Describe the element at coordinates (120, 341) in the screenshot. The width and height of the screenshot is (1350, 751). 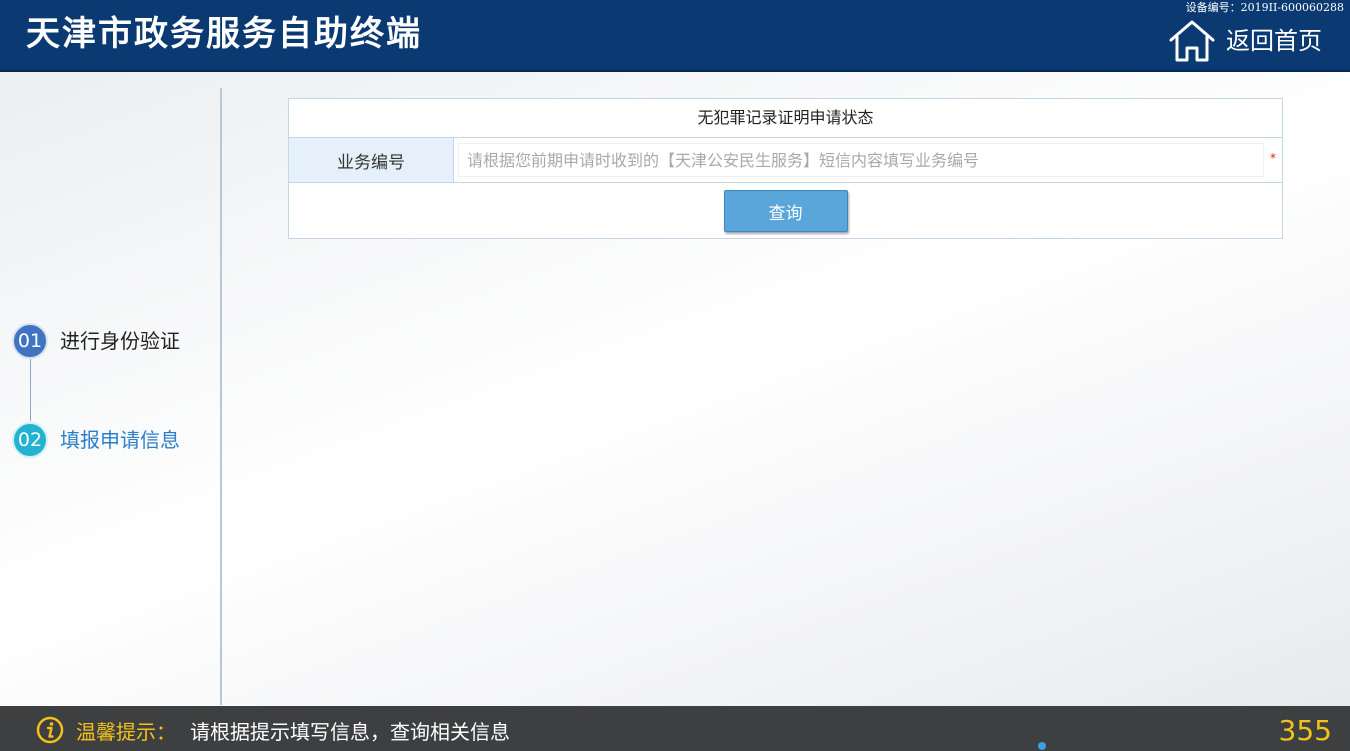
I see `step-label: 进行身份验证` at that location.